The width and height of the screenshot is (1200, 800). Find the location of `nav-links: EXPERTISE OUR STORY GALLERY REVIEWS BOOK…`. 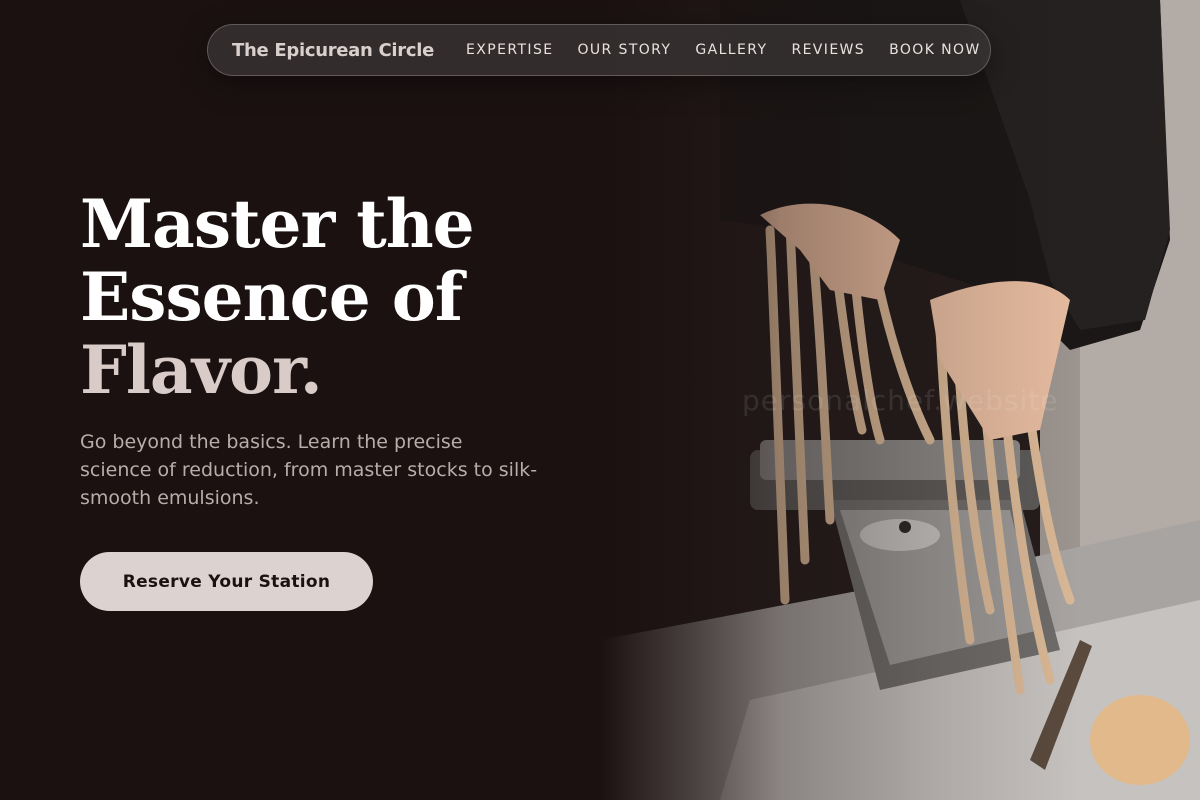

nav-links: EXPERTISE OUR STORY GALLERY REVIEWS BOOK… is located at coordinates (723, 50).